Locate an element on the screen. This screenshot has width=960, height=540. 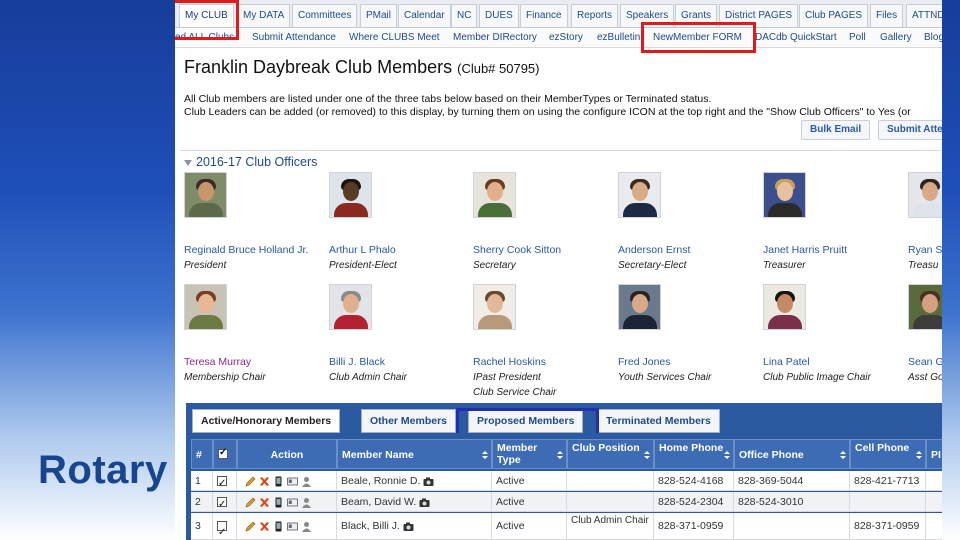
col-header-home-phone: Home Phone is located at coordinates (694, 454).